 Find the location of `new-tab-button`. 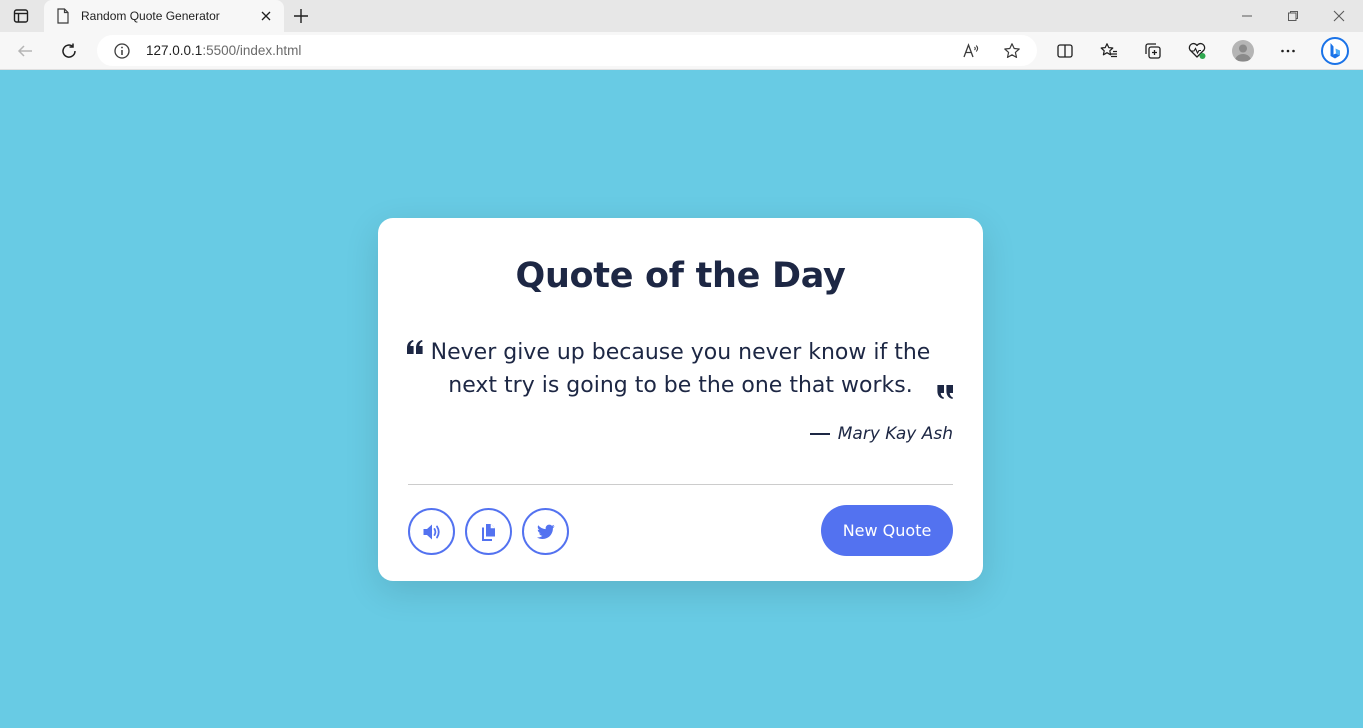

new-tab-button is located at coordinates (301, 16).